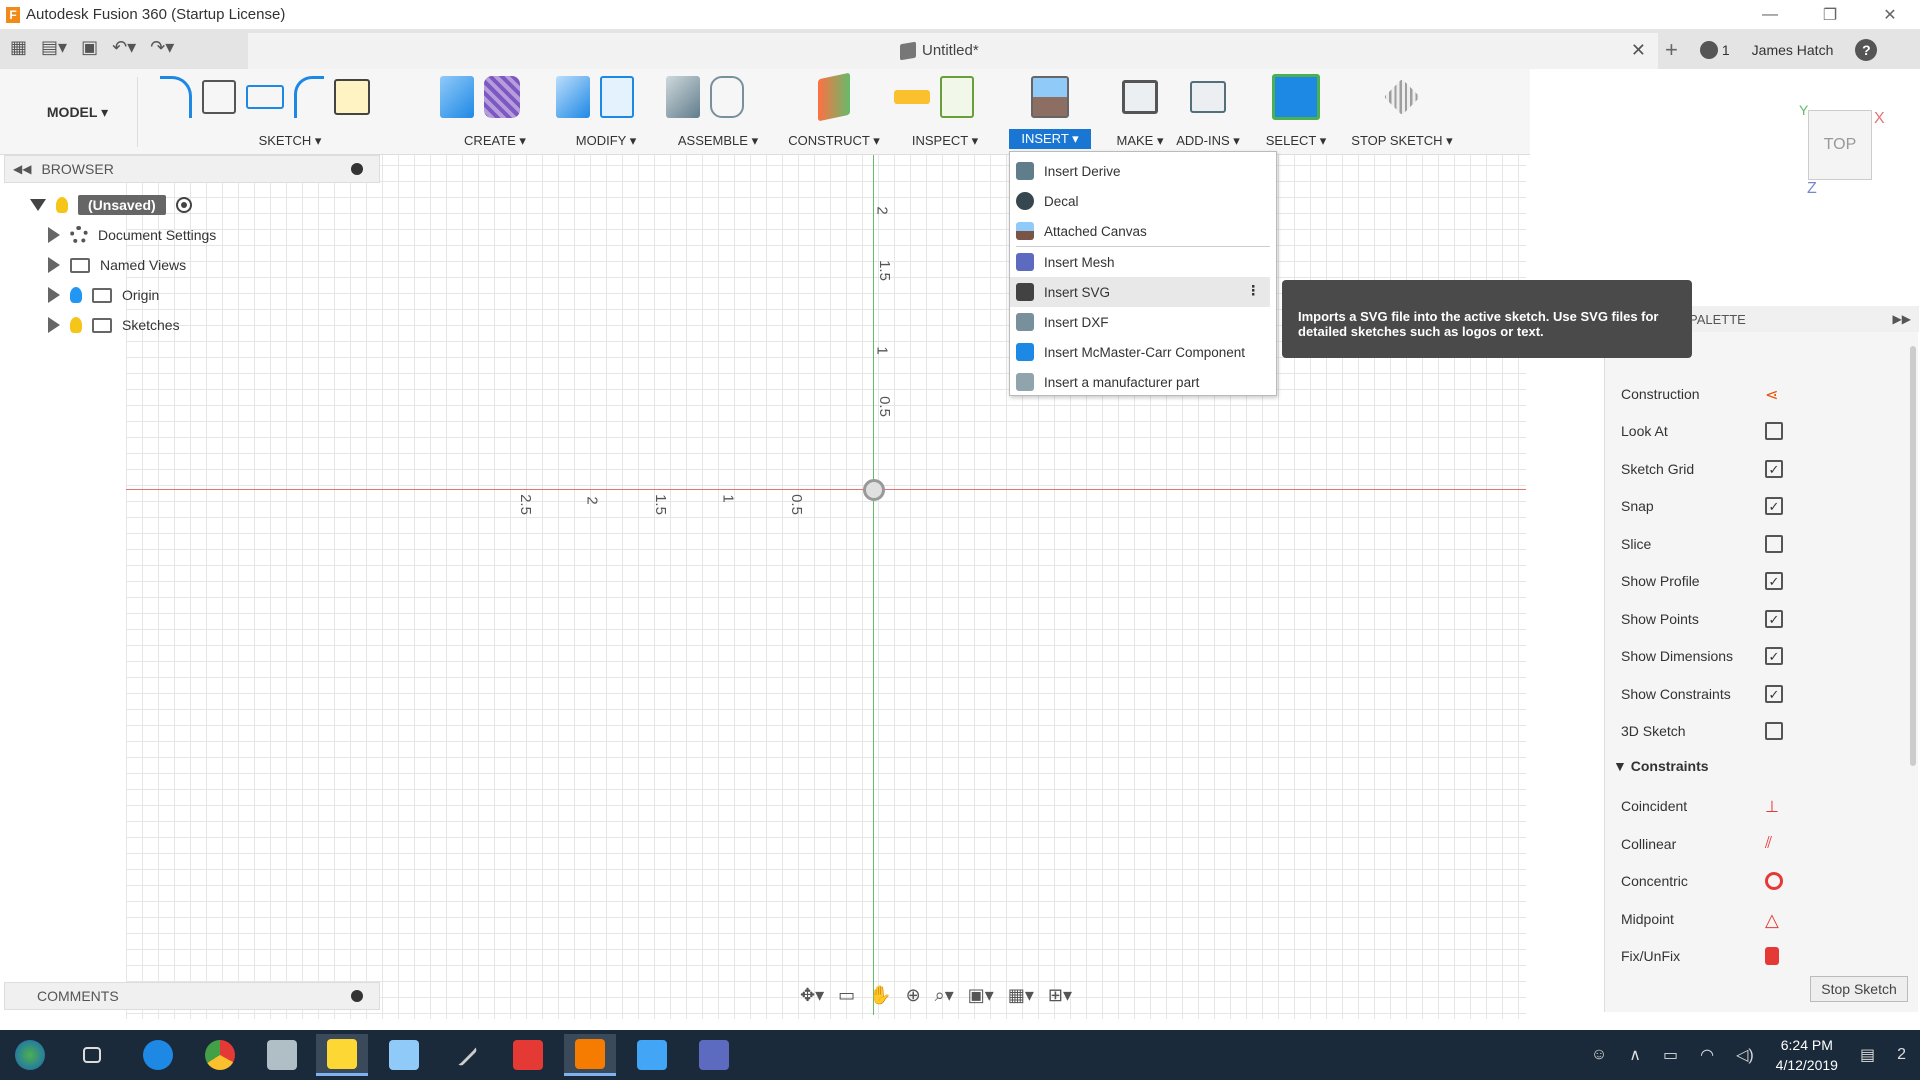 The height and width of the screenshot is (1080, 1920). I want to click on inspect-group: INSPECT ▾, so click(945, 112).